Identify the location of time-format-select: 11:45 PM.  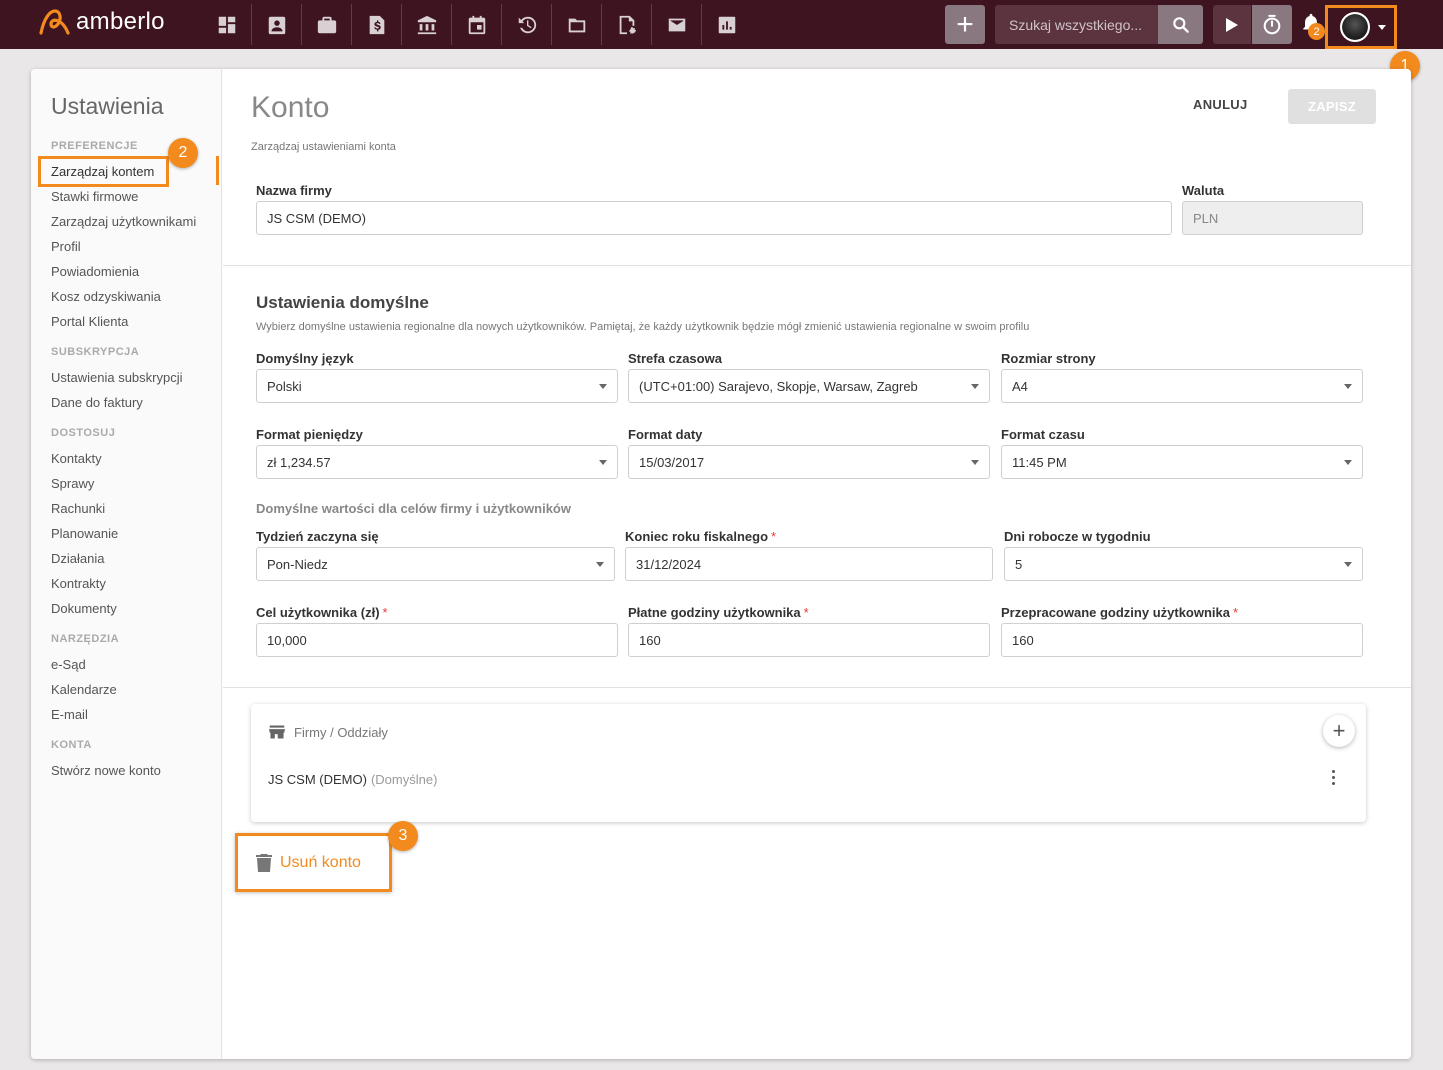
(1182, 462).